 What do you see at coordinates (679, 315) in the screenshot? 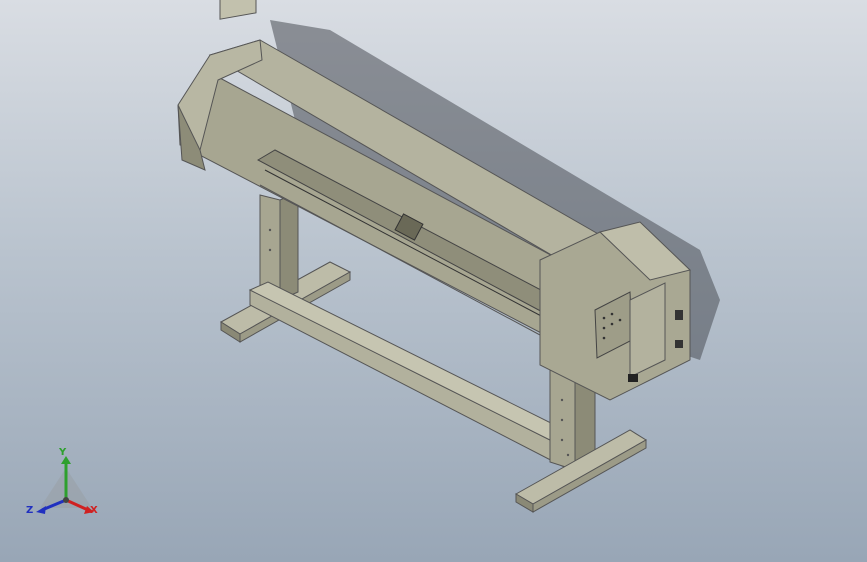
I see `power-switch` at bounding box center [679, 315].